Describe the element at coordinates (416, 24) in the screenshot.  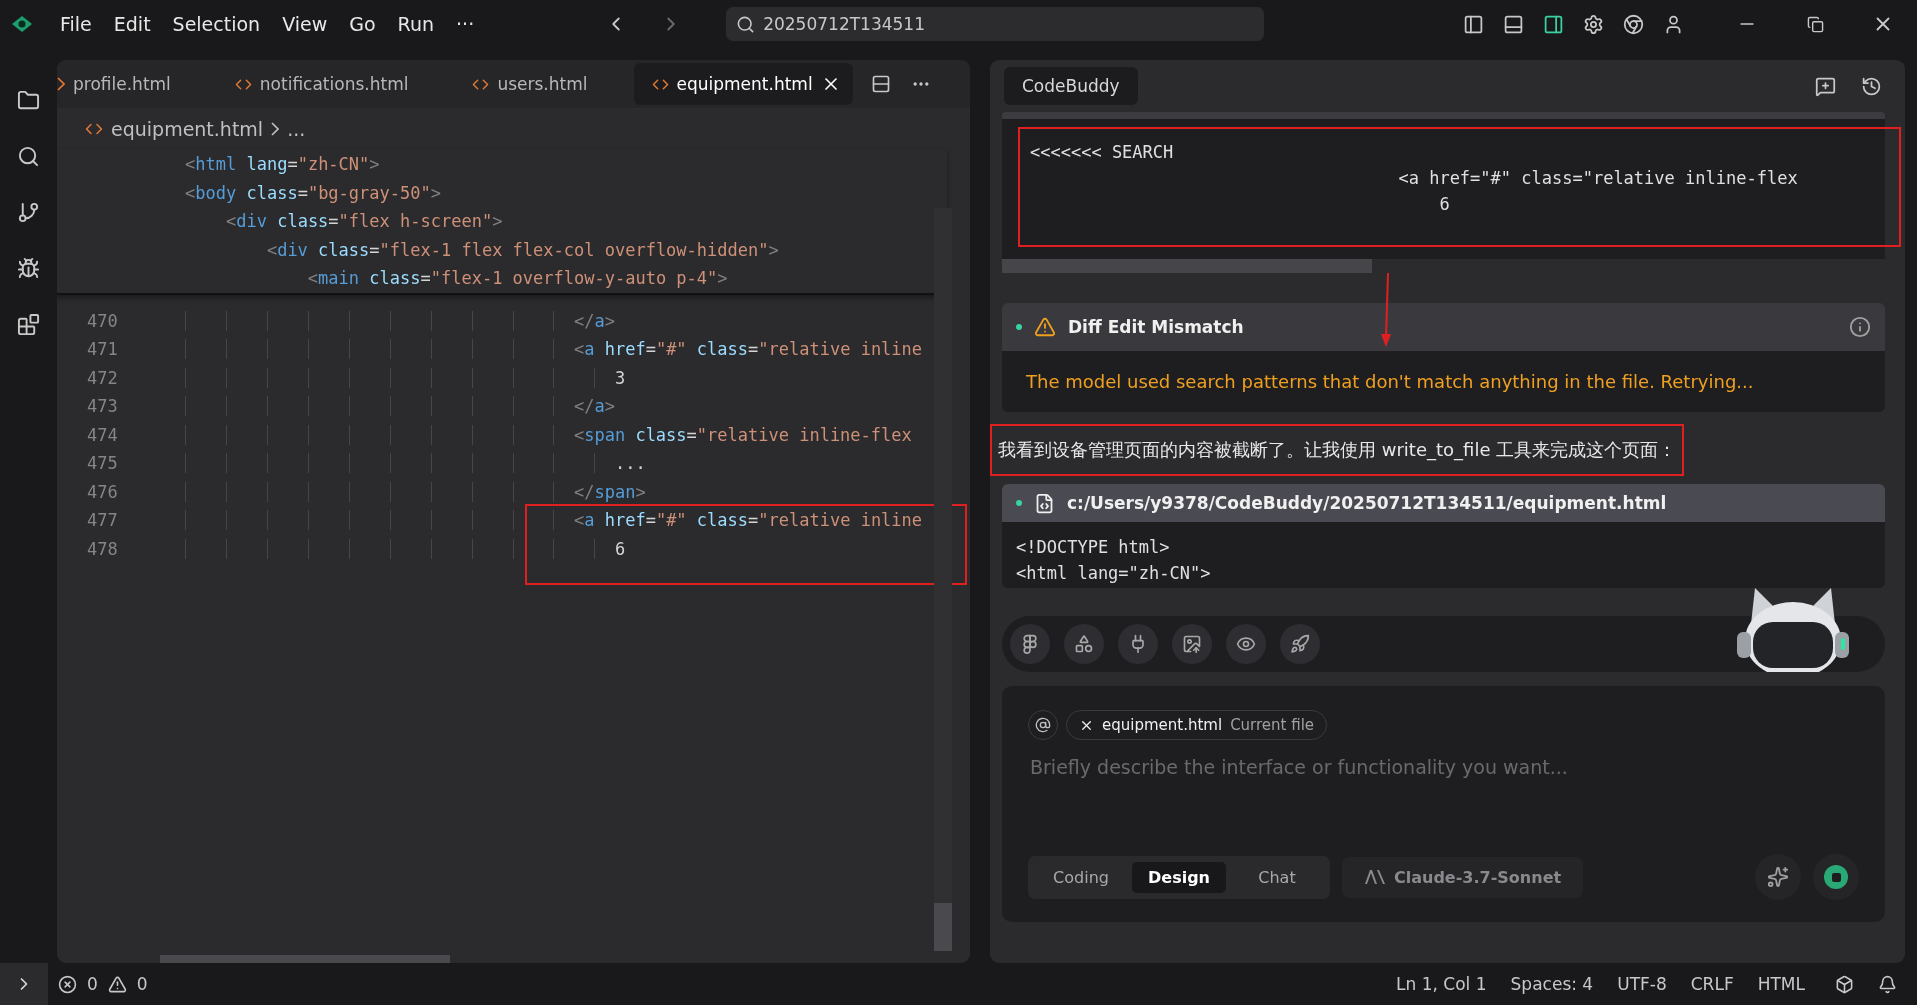
I see `menu-item: Run` at that location.